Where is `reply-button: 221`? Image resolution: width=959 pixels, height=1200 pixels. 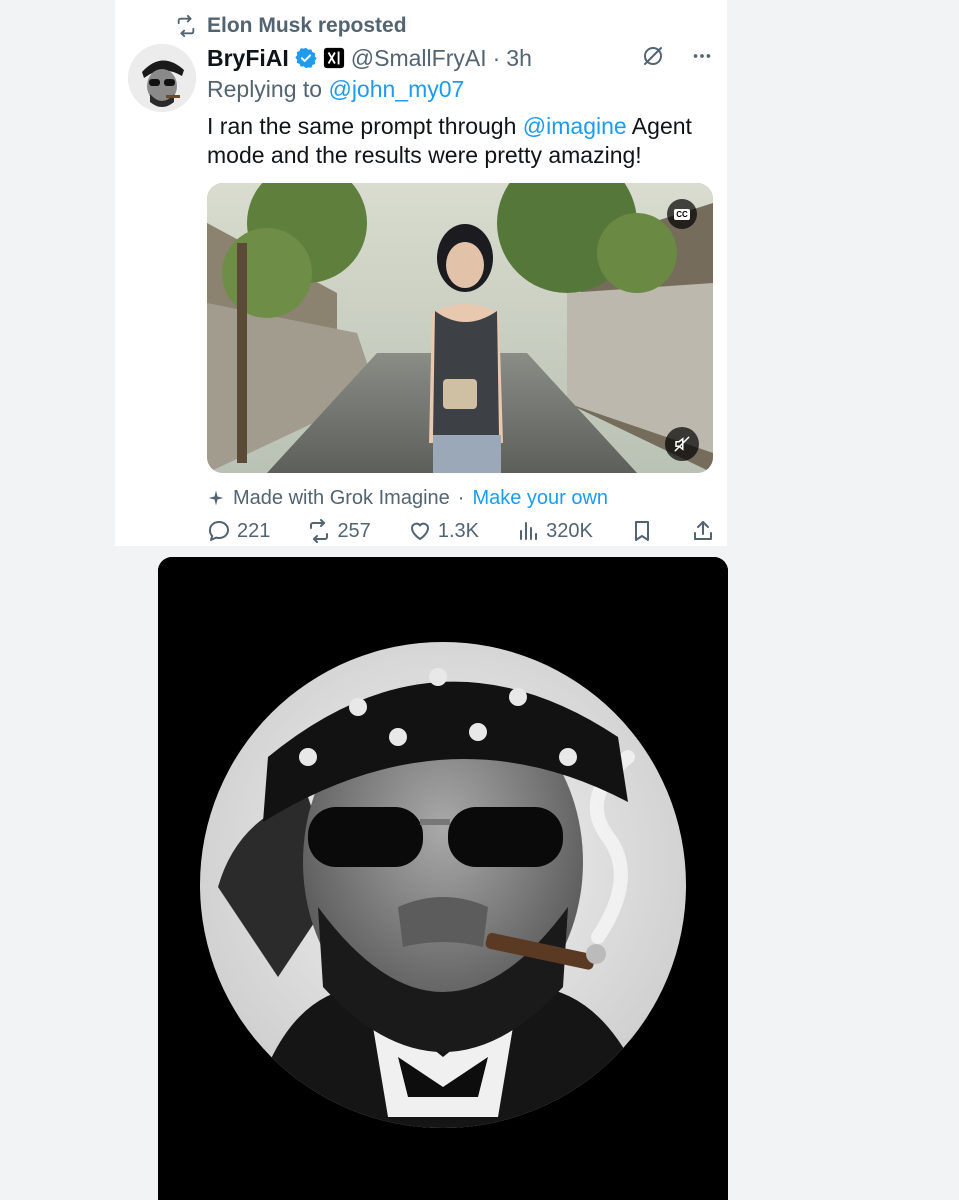 reply-button: 221 is located at coordinates (238, 531).